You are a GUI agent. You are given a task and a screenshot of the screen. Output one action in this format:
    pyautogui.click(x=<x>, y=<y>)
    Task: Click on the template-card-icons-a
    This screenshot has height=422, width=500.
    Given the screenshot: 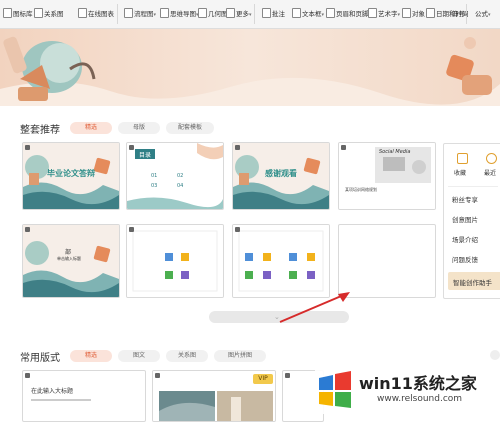 What is the action you would take?
    pyautogui.click(x=175, y=261)
    